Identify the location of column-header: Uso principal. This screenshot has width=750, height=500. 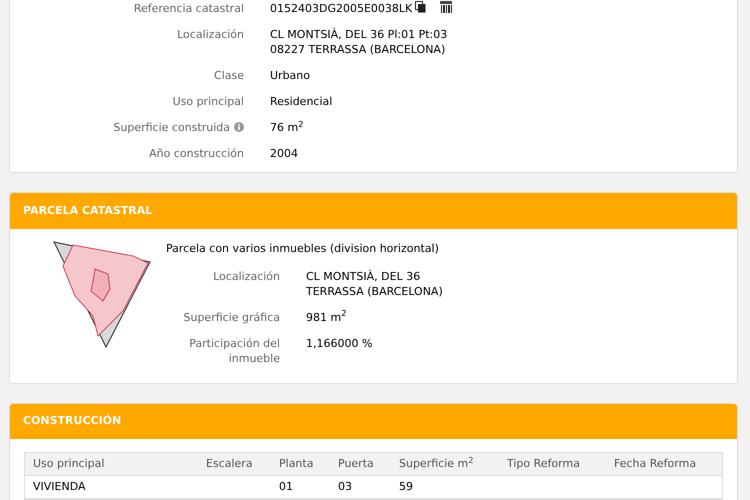
(68, 463).